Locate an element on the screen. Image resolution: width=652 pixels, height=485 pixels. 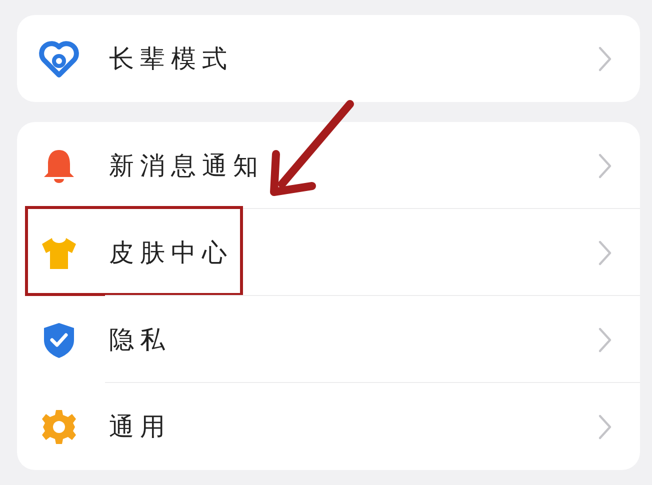
item-label: 长辈模式 is located at coordinates (171, 59).